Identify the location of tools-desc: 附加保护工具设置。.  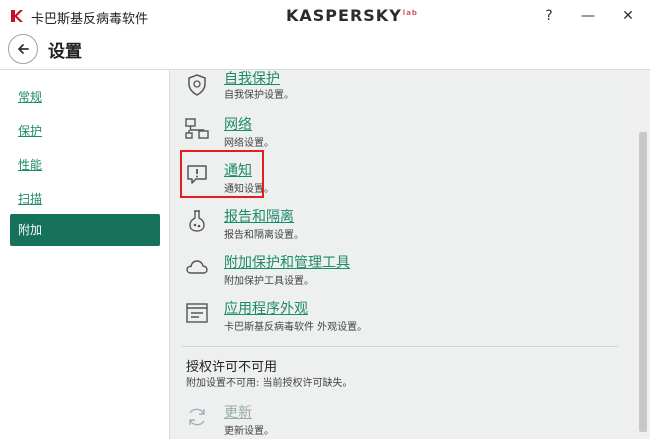
(269, 281).